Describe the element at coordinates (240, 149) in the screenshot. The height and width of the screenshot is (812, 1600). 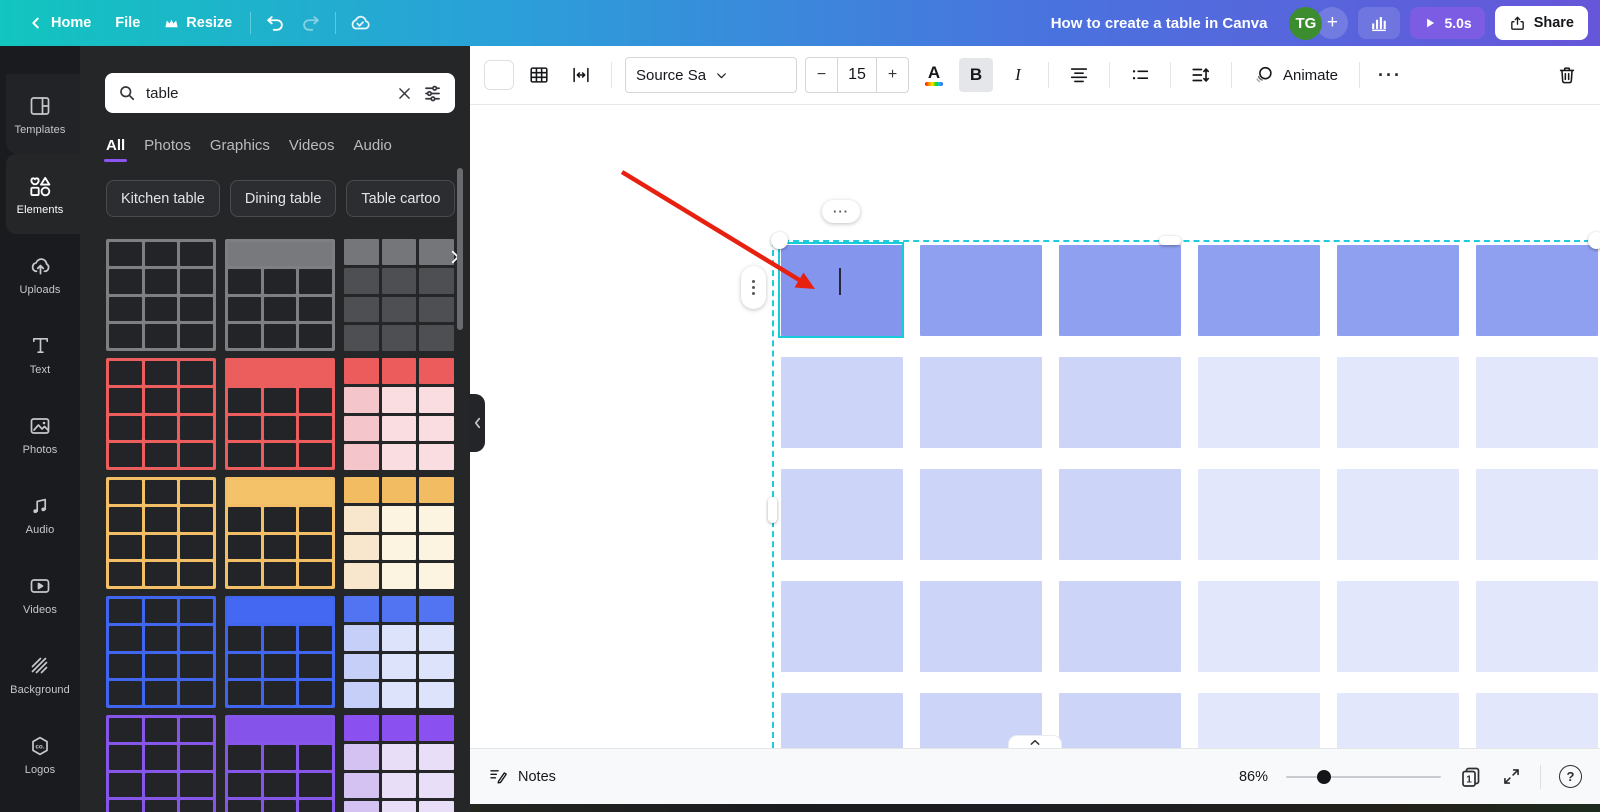
I see `tab-graphics: Graphics` at that location.